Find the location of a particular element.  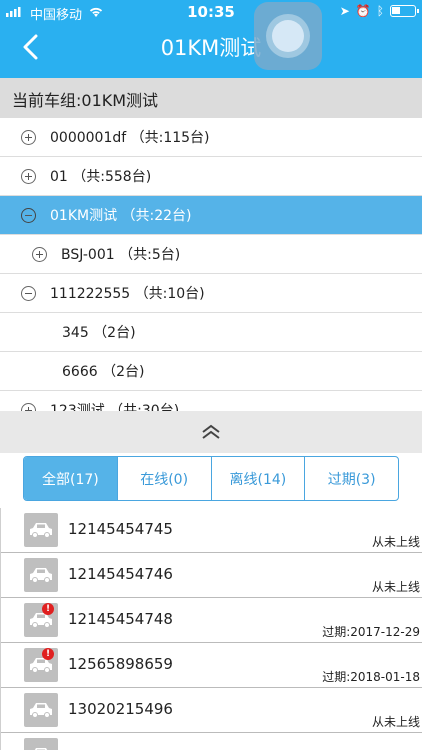

vehicle-plate: 12145454746 is located at coordinates (120, 574).